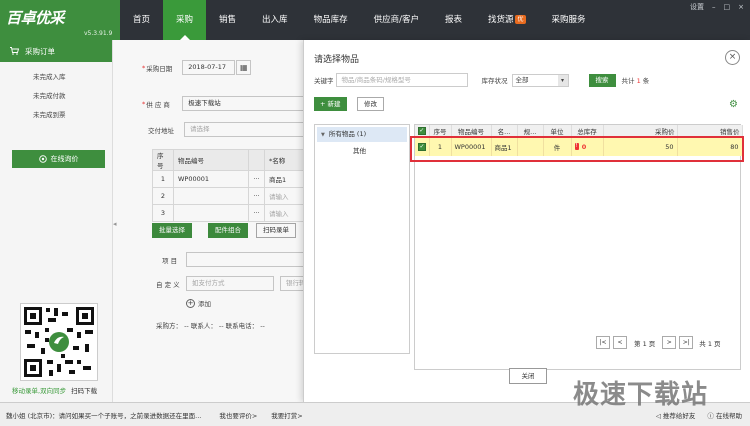 The image size is (750, 426). Describe the element at coordinates (557, 146) in the screenshot. I see `row-unit: 件` at that location.